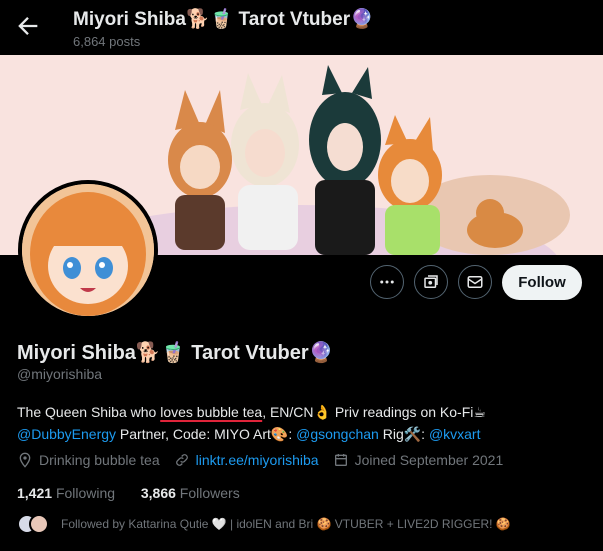 This screenshot has height=551, width=603. I want to click on bio-text: Partner, Code: MIYO Art🎨:, so click(206, 434).